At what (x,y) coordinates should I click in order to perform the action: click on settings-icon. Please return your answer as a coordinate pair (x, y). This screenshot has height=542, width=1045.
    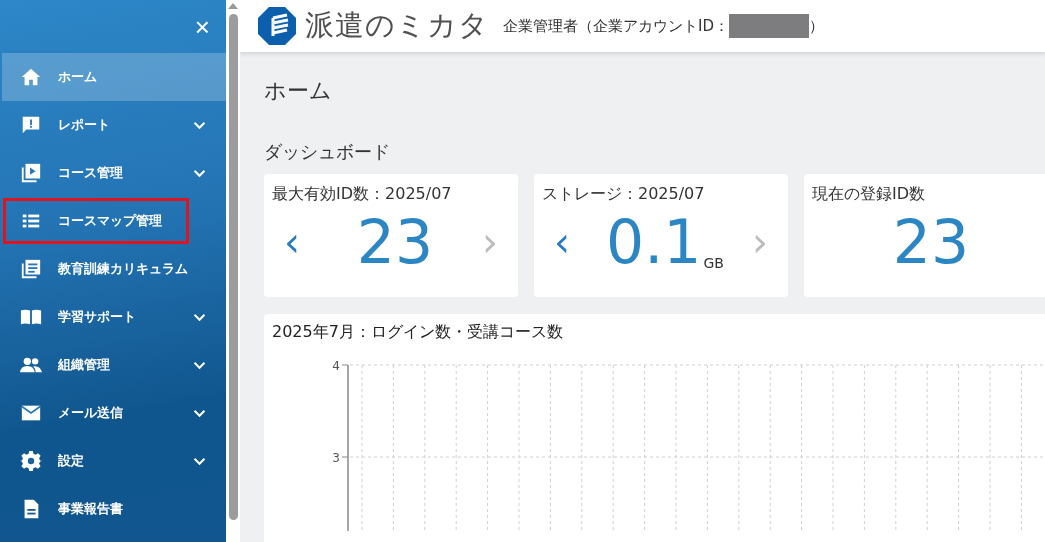
    Looking at the image, I should click on (31, 461).